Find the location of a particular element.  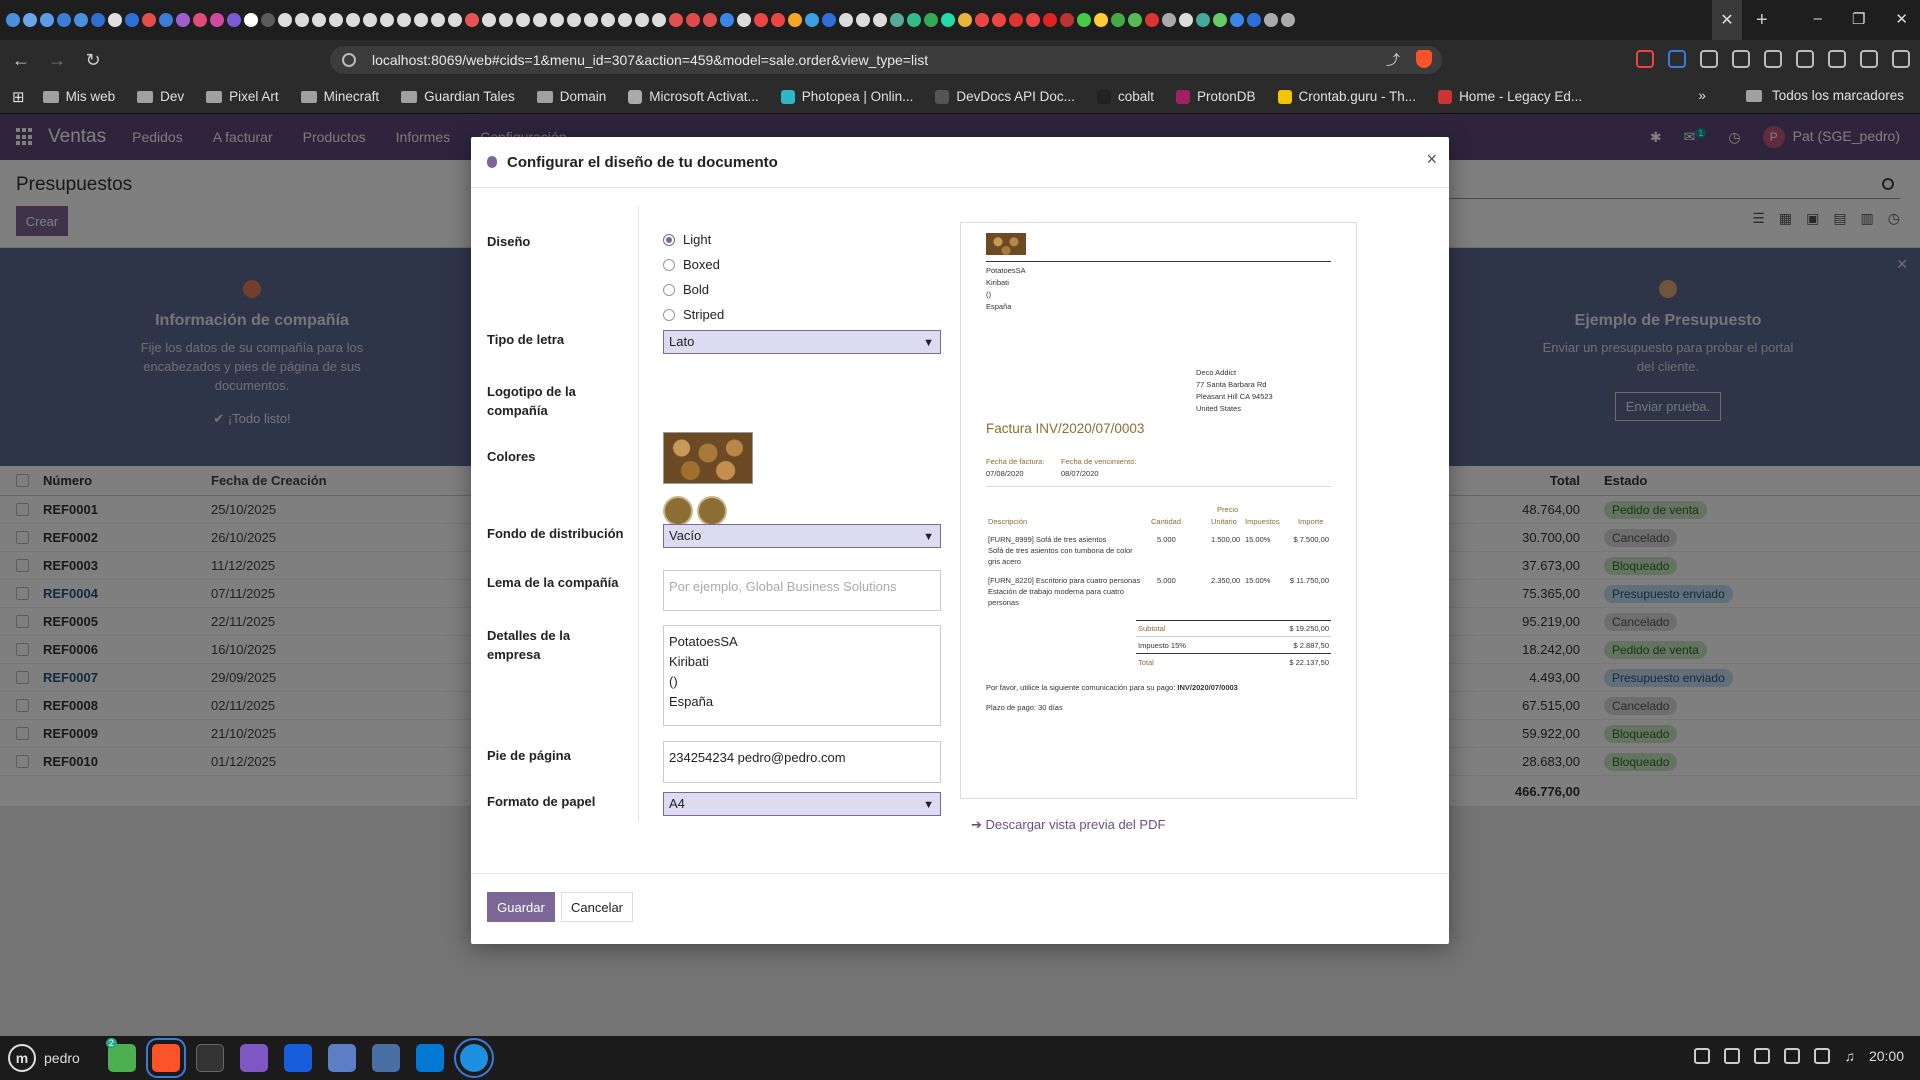

extension-icon is located at coordinates (1645, 59).